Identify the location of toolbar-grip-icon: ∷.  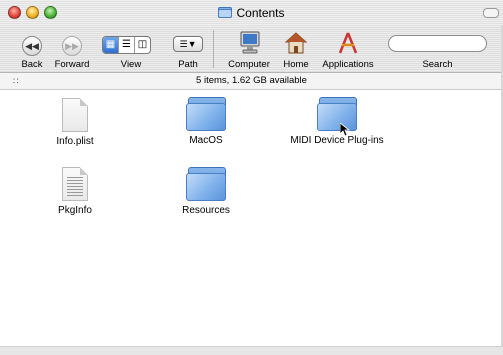
(16, 81).